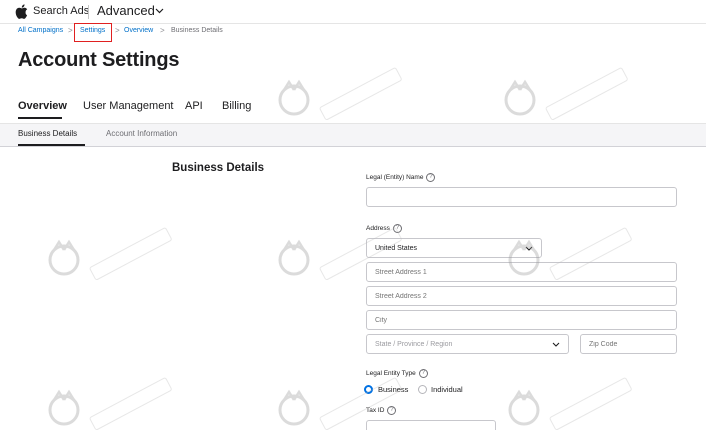 The image size is (706, 430). What do you see at coordinates (454, 248) in the screenshot?
I see `country-select: United States` at bounding box center [454, 248].